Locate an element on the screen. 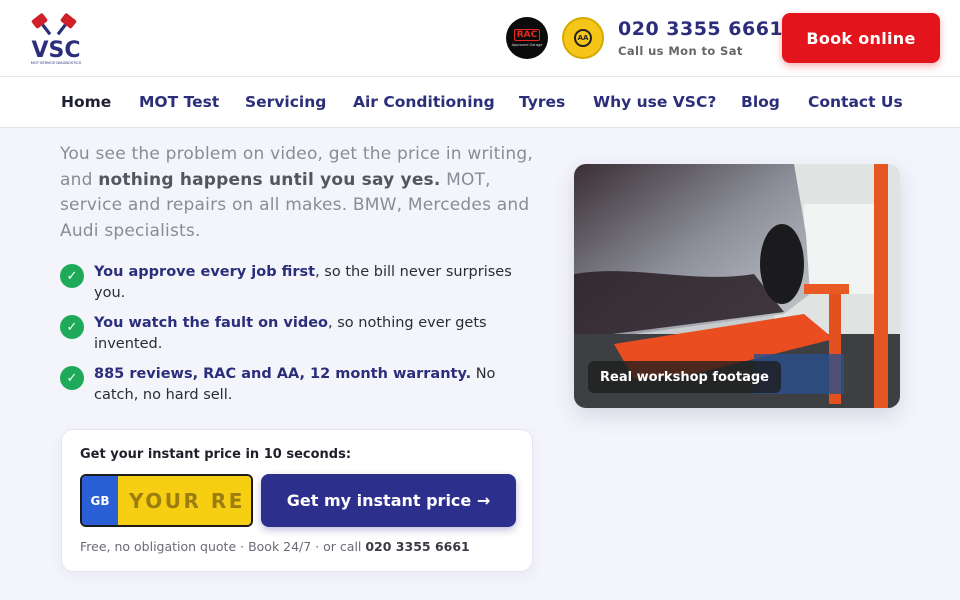 This screenshot has height=600, width=960. aa-certified-badge: AA is located at coordinates (583, 38).